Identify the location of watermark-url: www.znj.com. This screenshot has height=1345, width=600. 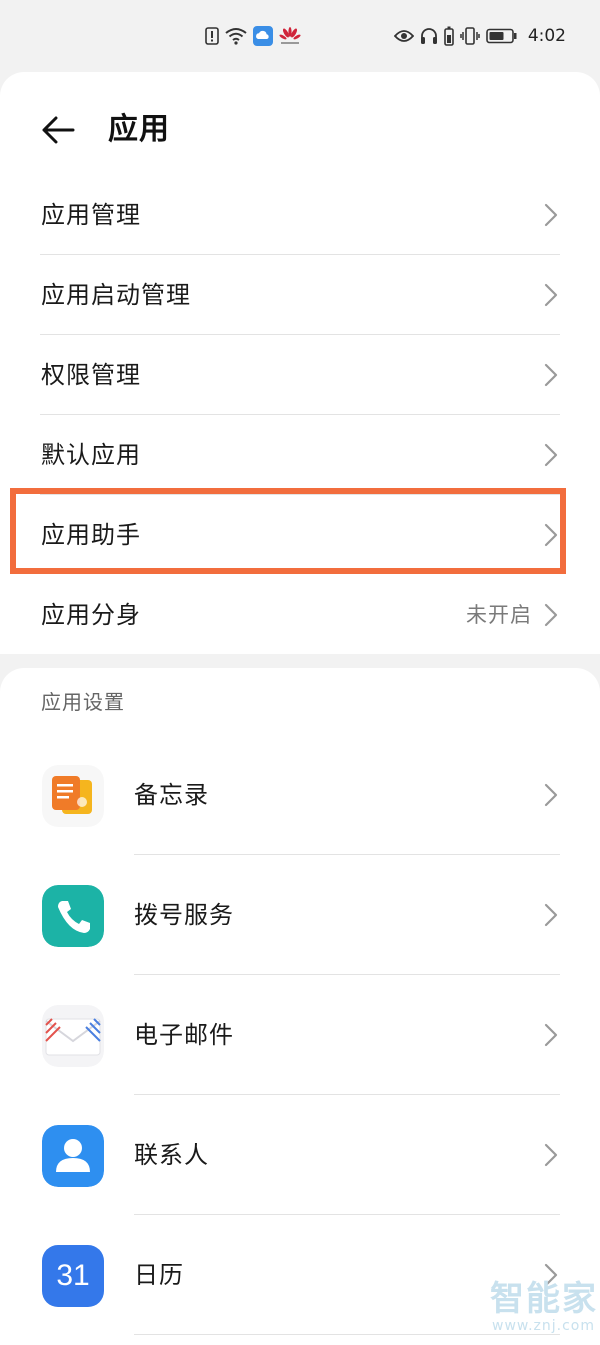
(543, 1326).